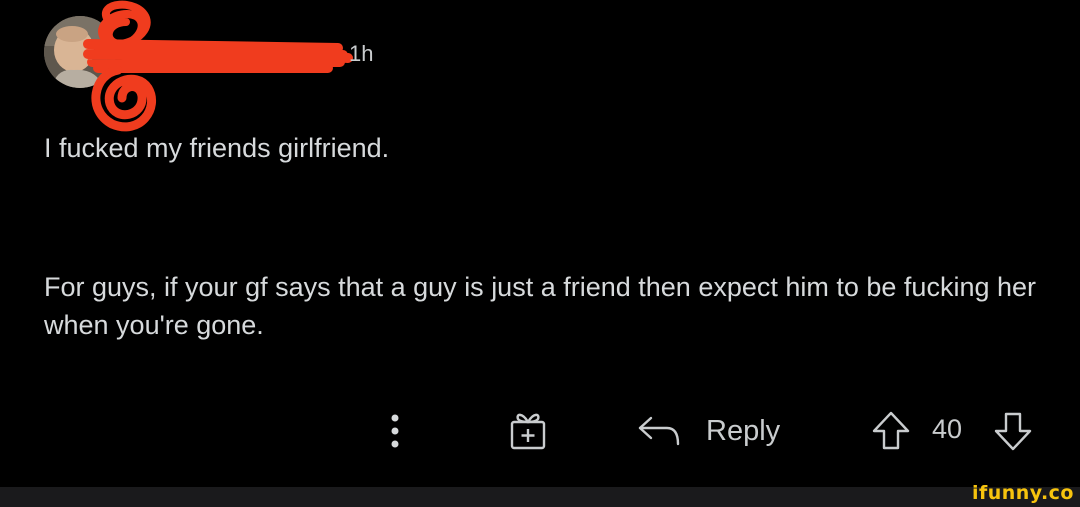 Image resolution: width=1080 pixels, height=507 pixels. I want to click on downvote-button, so click(1013, 431).